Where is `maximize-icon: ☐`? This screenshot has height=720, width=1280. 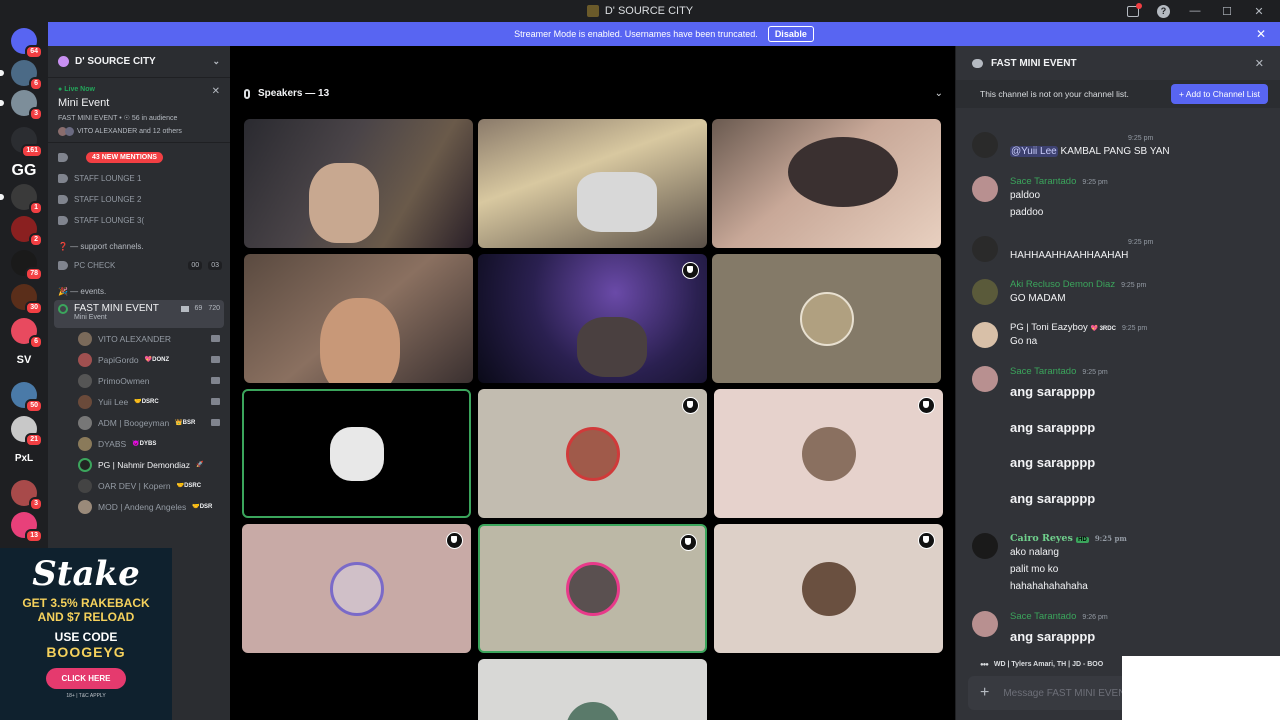 maximize-icon: ☐ is located at coordinates (1227, 11).